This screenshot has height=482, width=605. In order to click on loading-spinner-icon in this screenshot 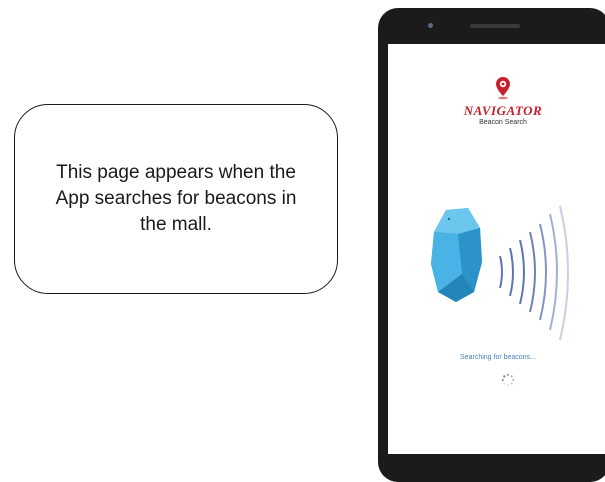, I will do `click(508, 380)`.